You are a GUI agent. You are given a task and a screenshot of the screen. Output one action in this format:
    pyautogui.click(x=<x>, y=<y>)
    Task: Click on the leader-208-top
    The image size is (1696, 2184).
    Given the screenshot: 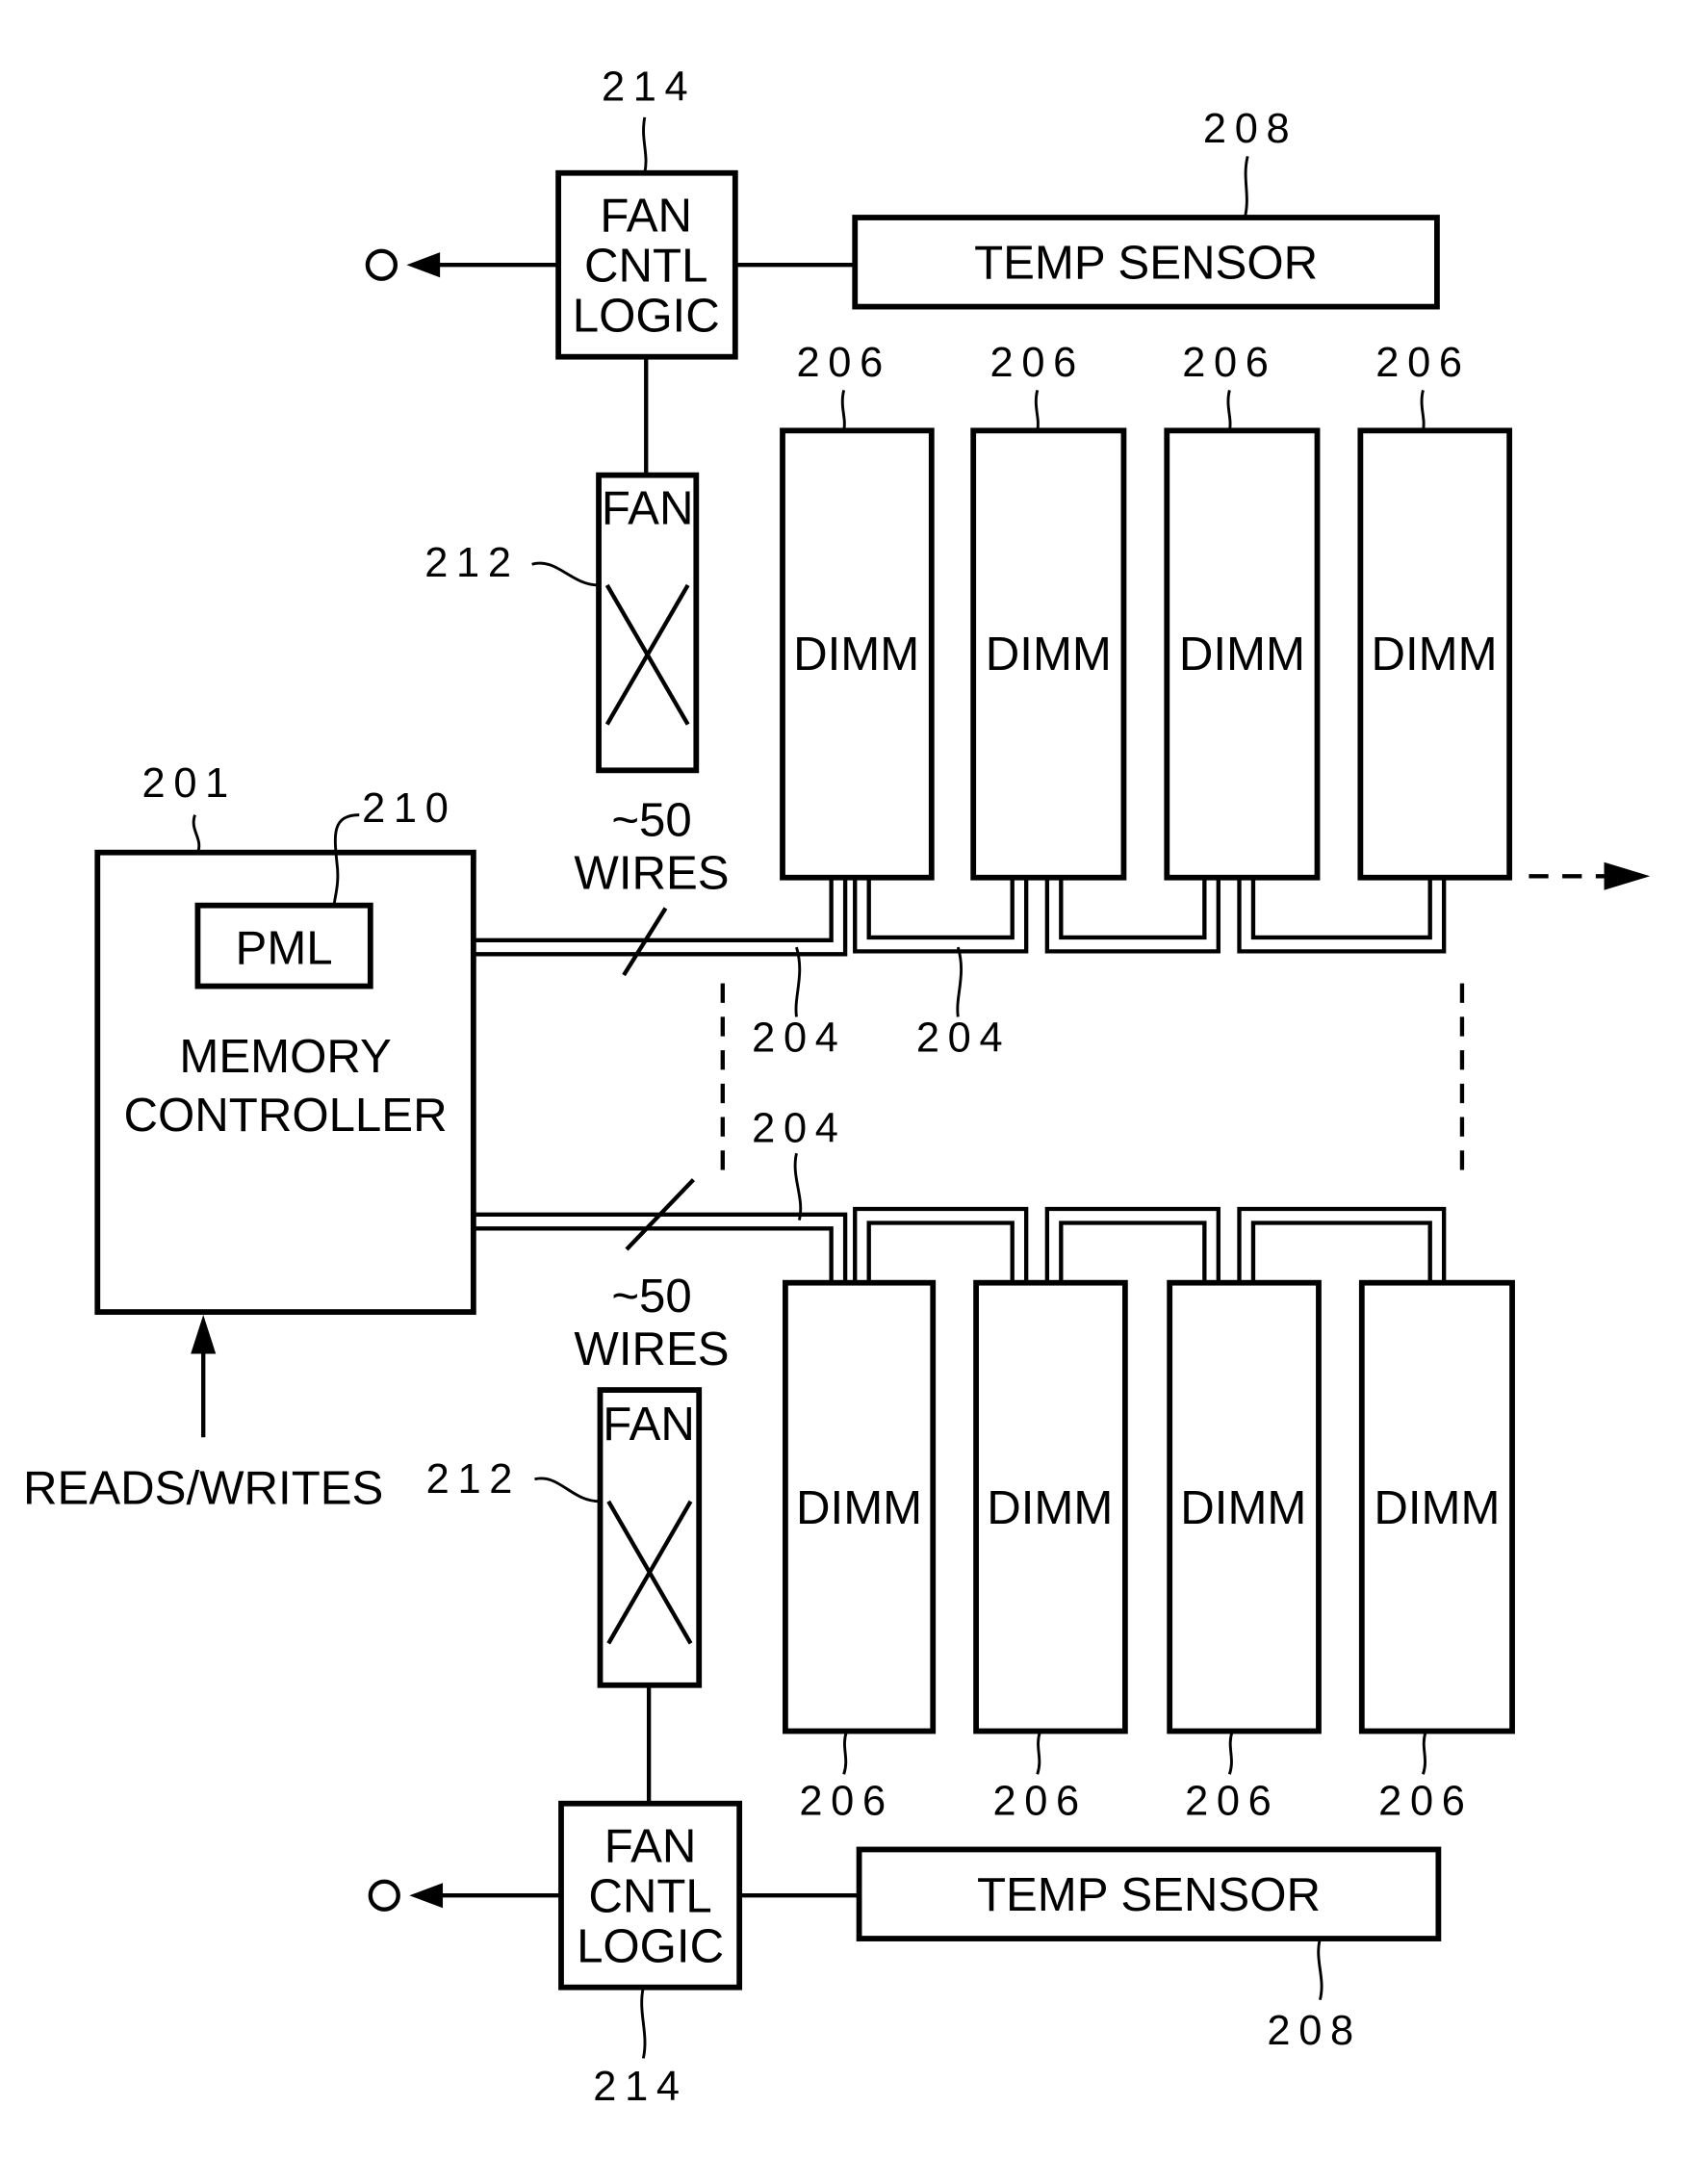 What is the action you would take?
    pyautogui.click(x=1246, y=187)
    